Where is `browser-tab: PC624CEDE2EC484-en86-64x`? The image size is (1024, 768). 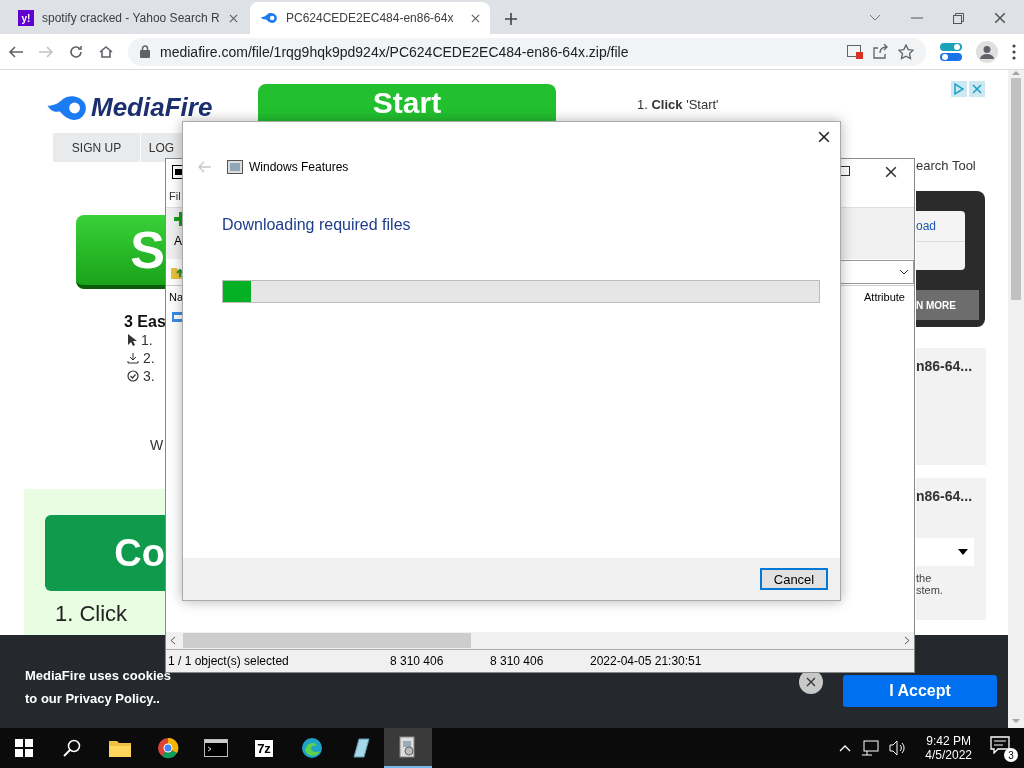
browser-tab: PC624CEDE2EC484-en86-64x is located at coordinates (370, 18).